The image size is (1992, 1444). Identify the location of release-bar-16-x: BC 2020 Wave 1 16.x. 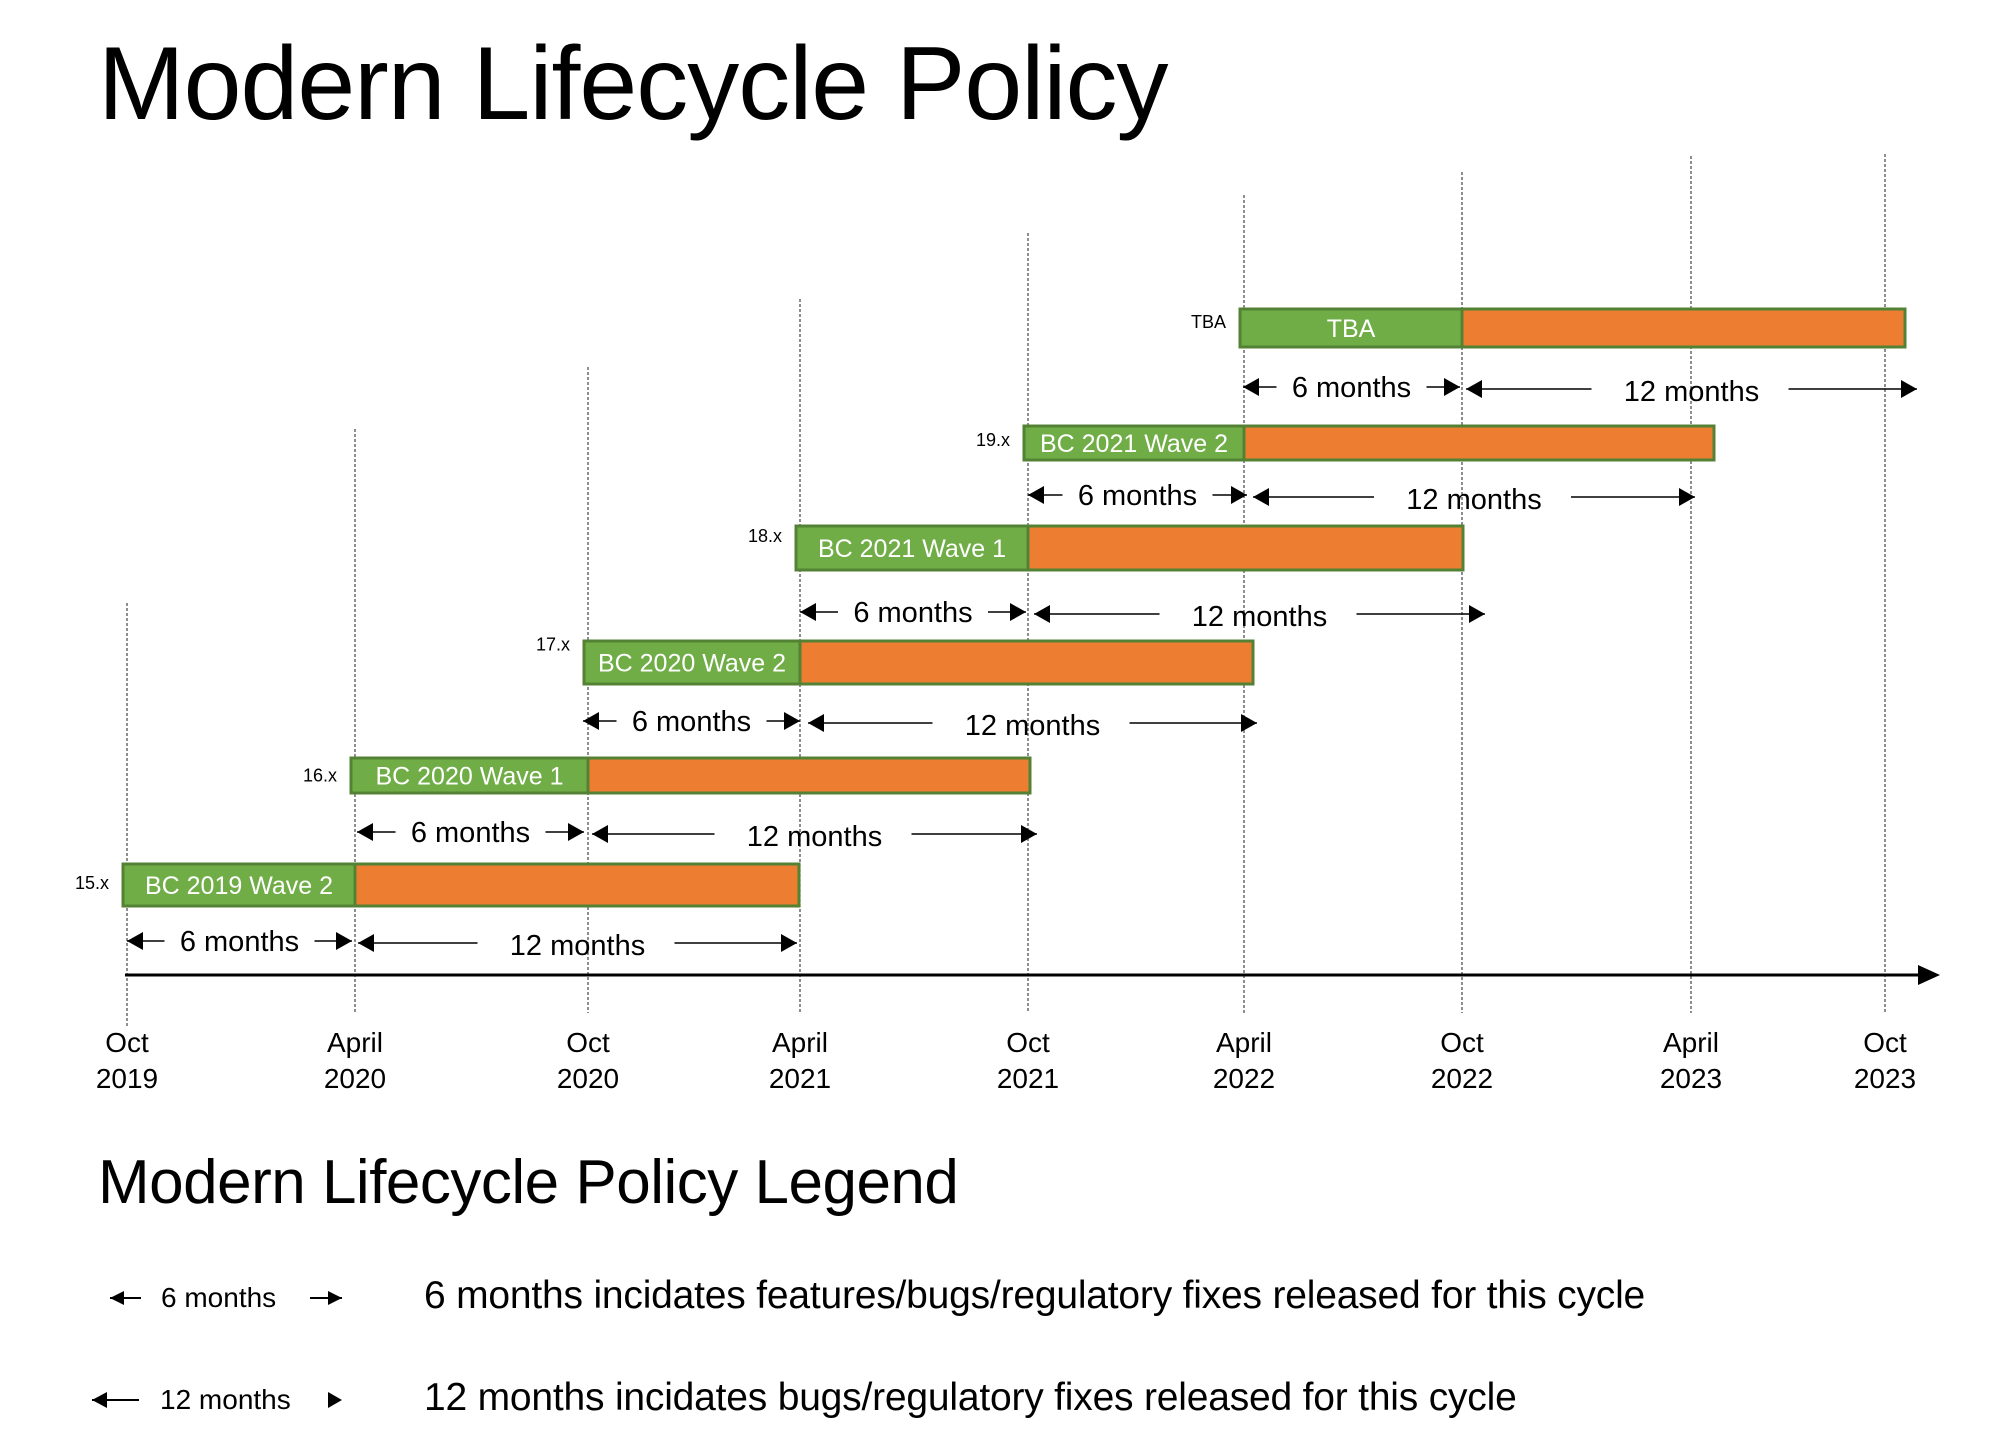
(667, 775).